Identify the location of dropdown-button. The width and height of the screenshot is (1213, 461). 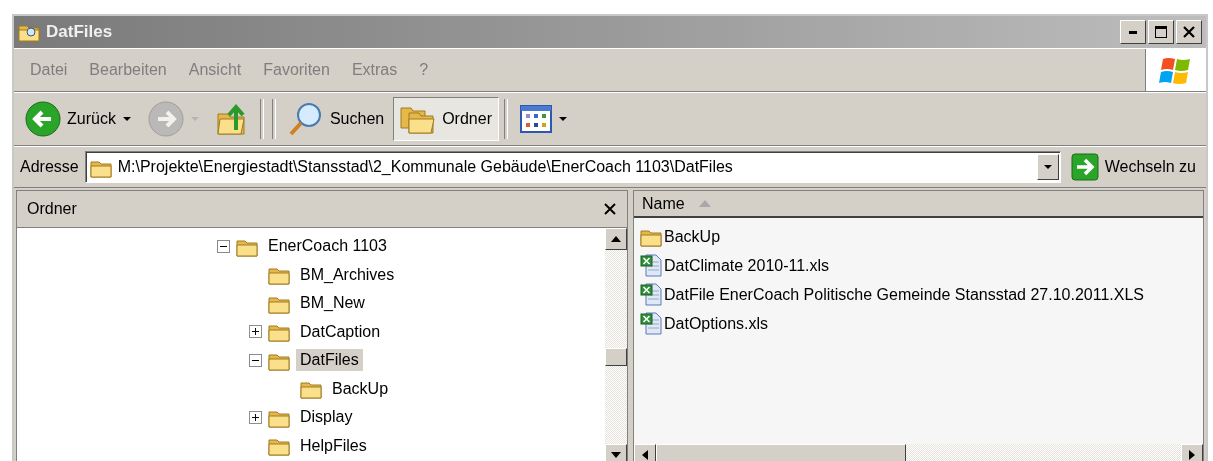
(1047, 167).